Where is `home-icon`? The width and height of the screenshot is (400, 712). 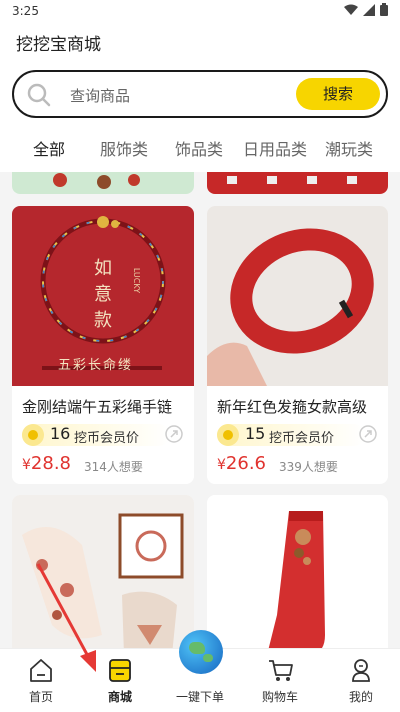 home-icon is located at coordinates (41, 670).